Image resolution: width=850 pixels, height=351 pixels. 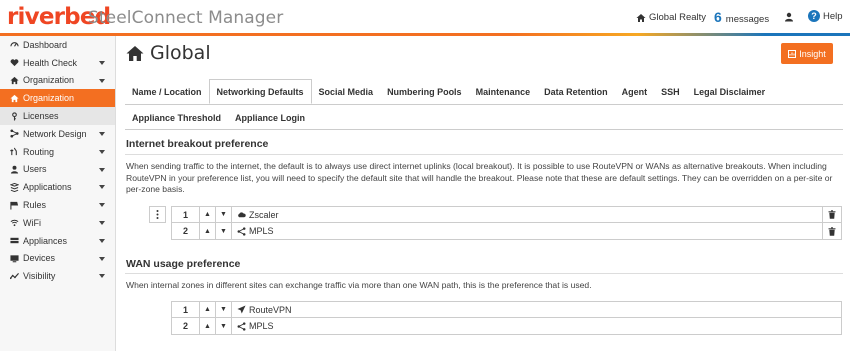 I want to click on devices-icon, so click(x=14, y=258).